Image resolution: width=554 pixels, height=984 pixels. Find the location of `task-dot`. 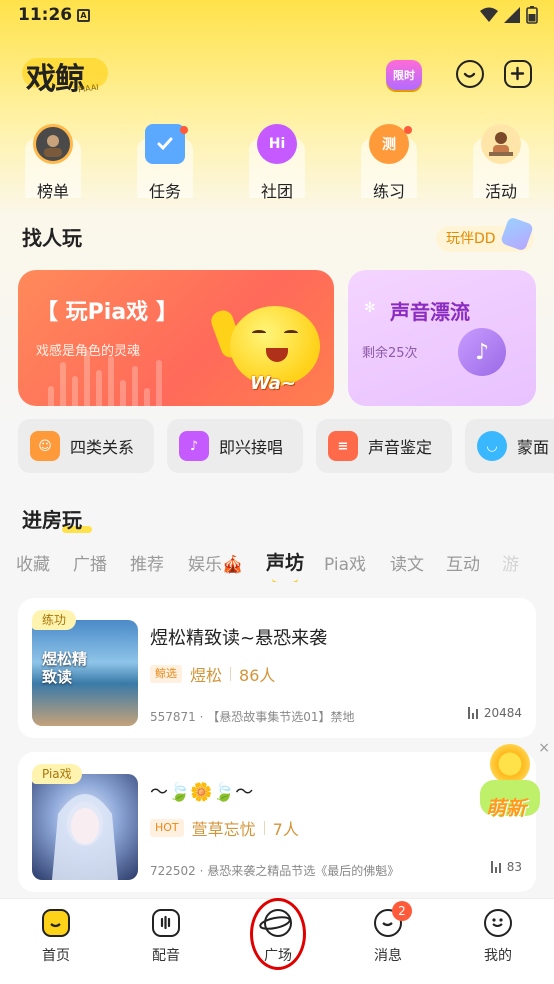

task-dot is located at coordinates (184, 130).